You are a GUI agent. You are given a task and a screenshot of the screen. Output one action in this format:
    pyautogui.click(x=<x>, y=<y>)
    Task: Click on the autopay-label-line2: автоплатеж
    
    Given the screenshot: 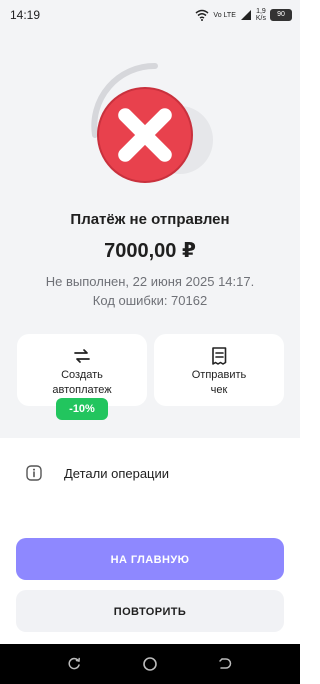 What is the action you would take?
    pyautogui.click(x=82, y=390)
    